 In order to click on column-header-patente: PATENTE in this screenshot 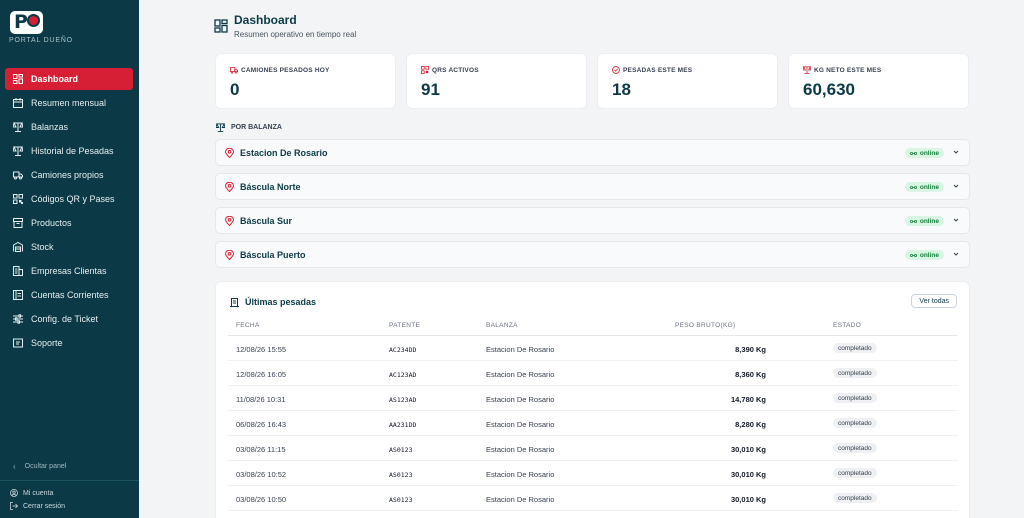, I will do `click(404, 325)`.